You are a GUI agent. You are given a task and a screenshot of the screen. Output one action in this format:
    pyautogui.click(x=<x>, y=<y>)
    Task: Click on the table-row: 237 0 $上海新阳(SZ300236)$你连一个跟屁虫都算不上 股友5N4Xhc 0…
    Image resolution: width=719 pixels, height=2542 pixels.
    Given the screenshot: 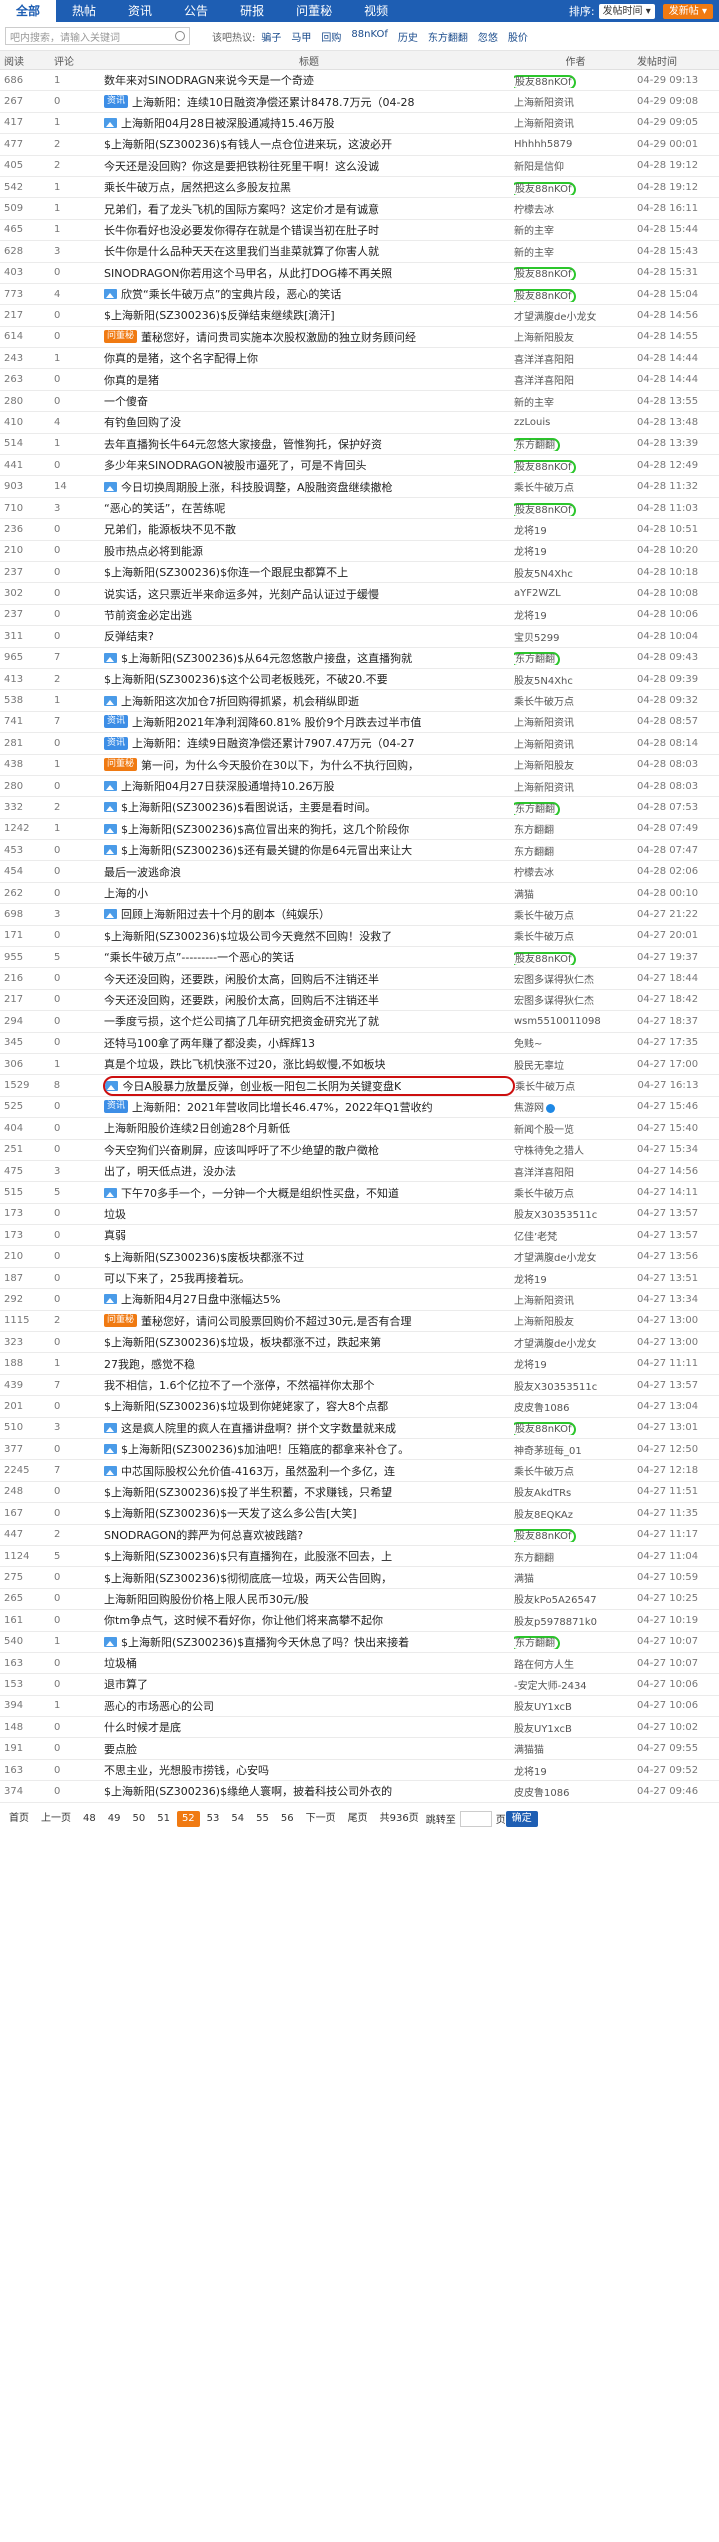 What is the action you would take?
    pyautogui.click(x=359, y=573)
    